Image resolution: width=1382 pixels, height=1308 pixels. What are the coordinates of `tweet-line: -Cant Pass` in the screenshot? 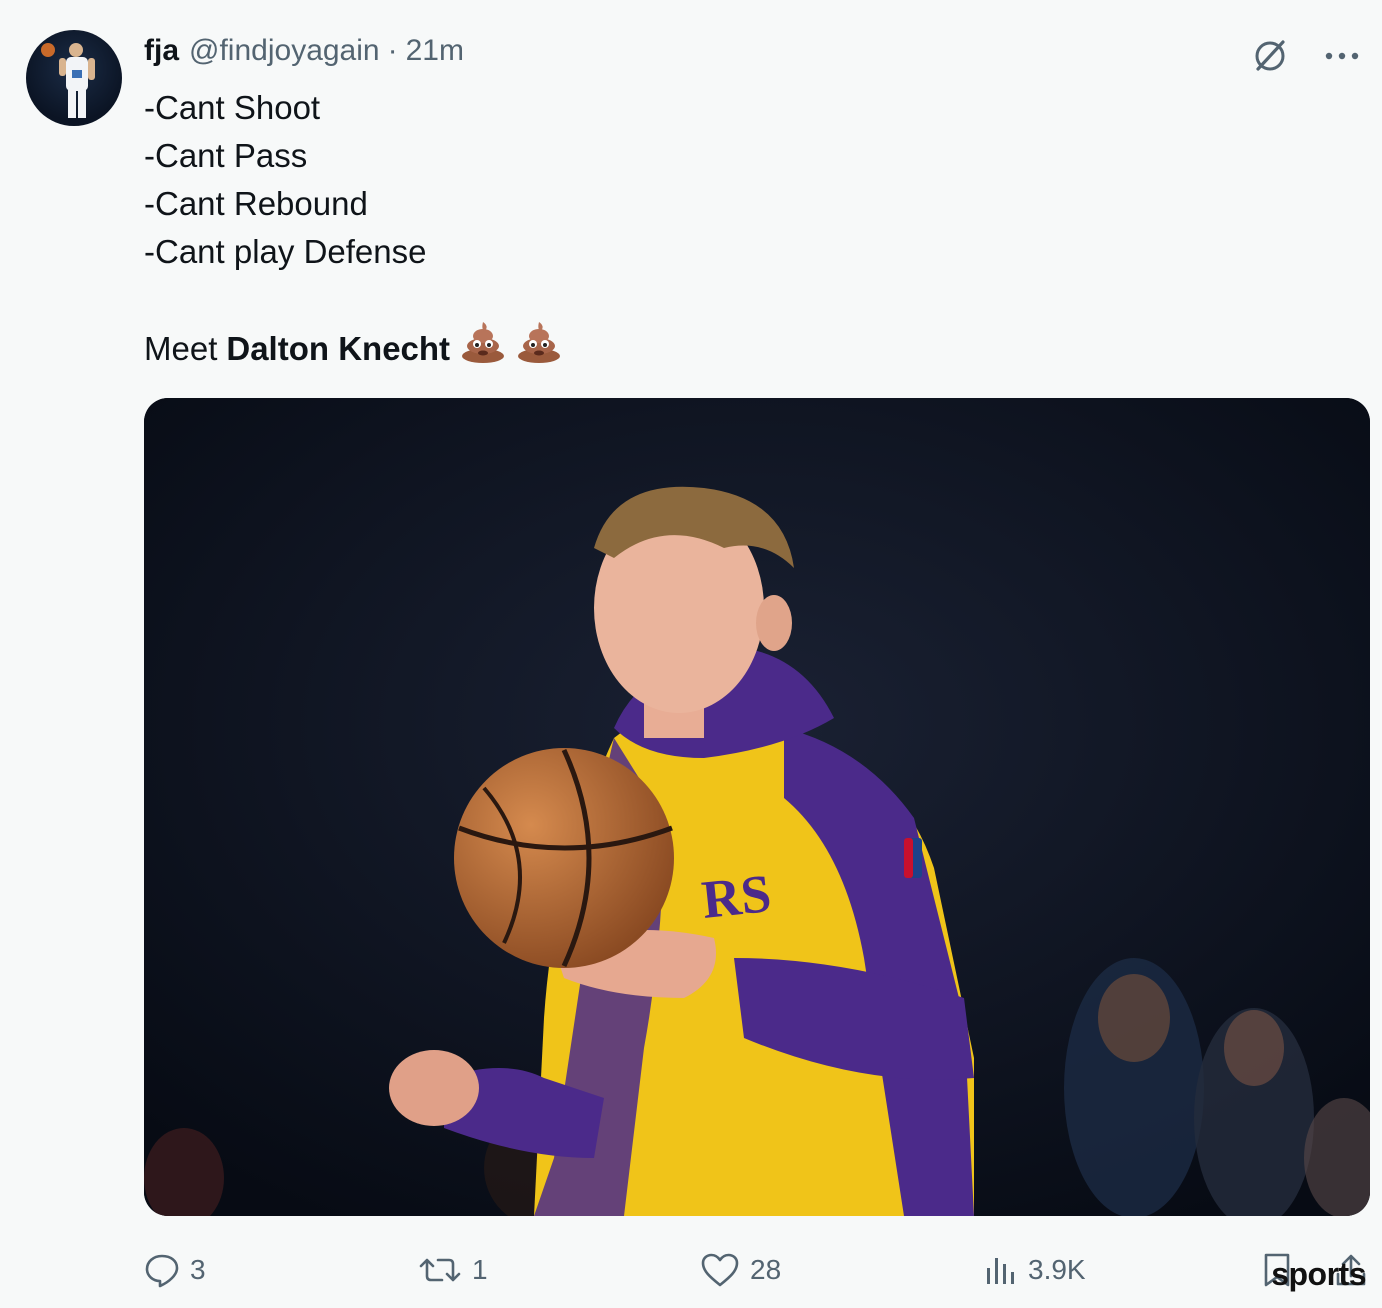 It's located at (226, 155).